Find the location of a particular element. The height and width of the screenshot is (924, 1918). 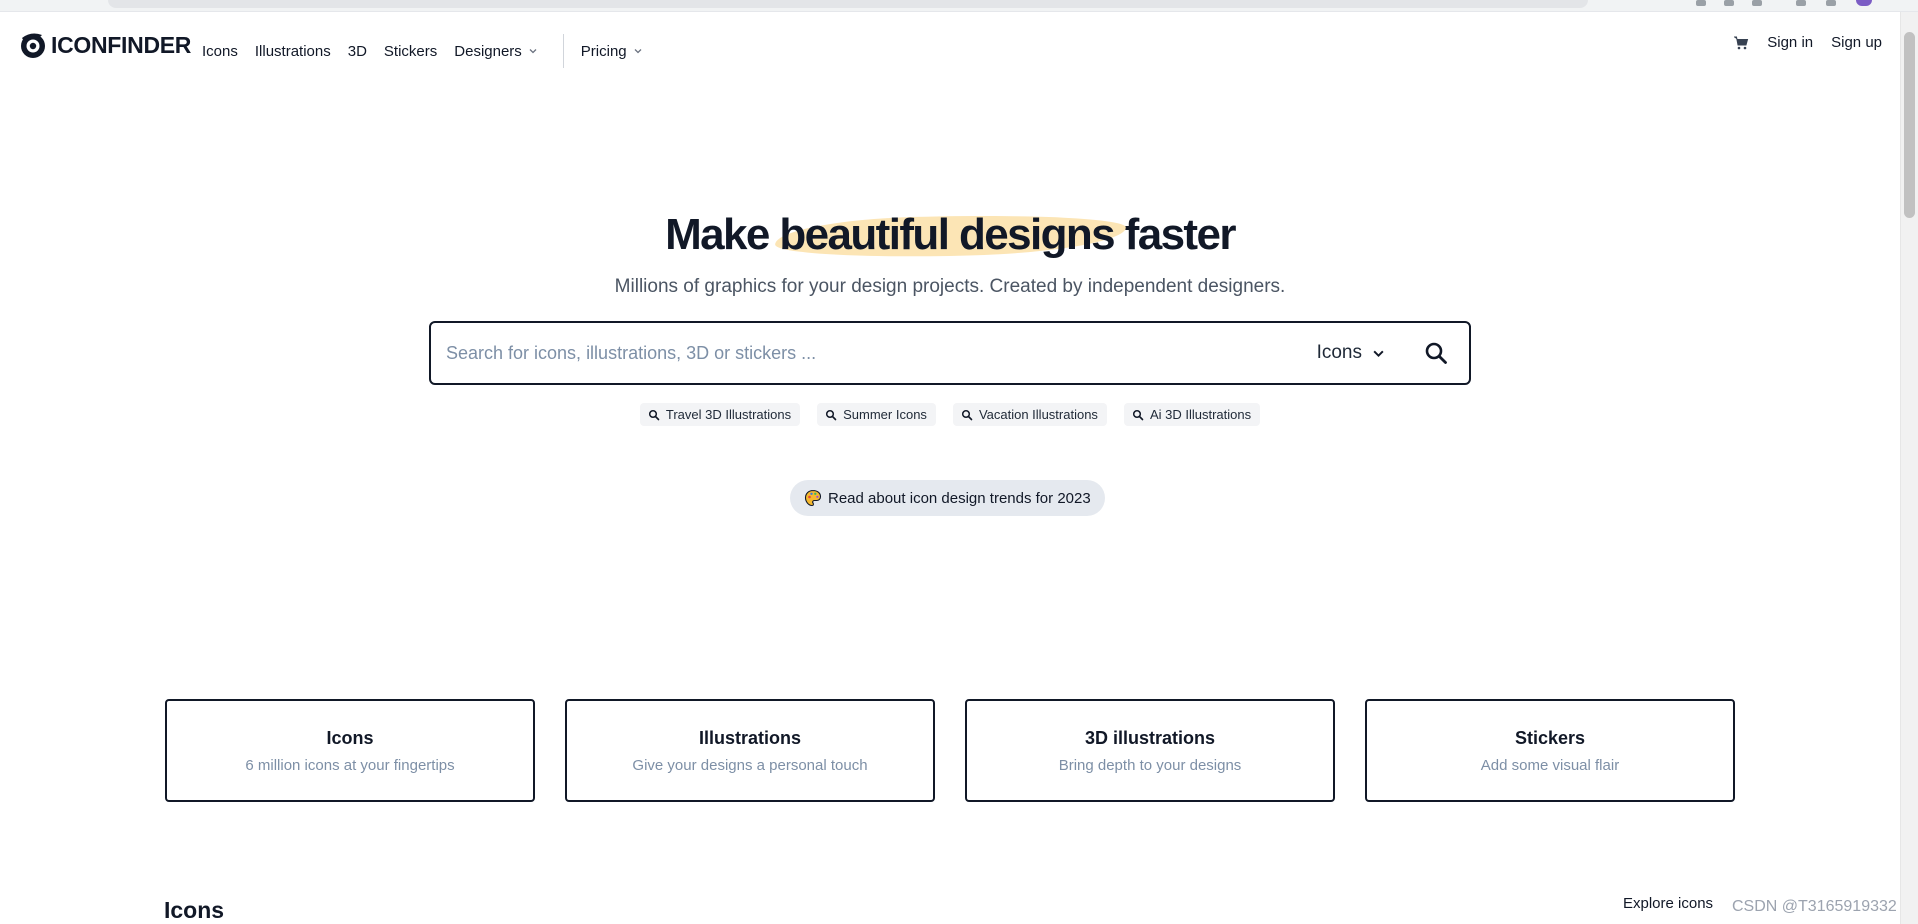

suggestion-chip: Travel 3D Illustrations is located at coordinates (720, 414).